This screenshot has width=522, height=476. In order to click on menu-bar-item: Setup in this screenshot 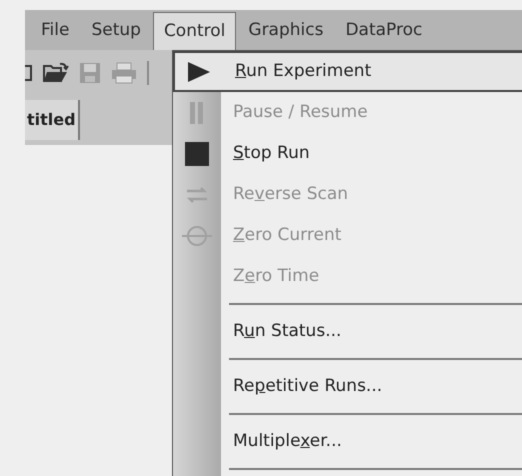, I will do `click(116, 31)`.